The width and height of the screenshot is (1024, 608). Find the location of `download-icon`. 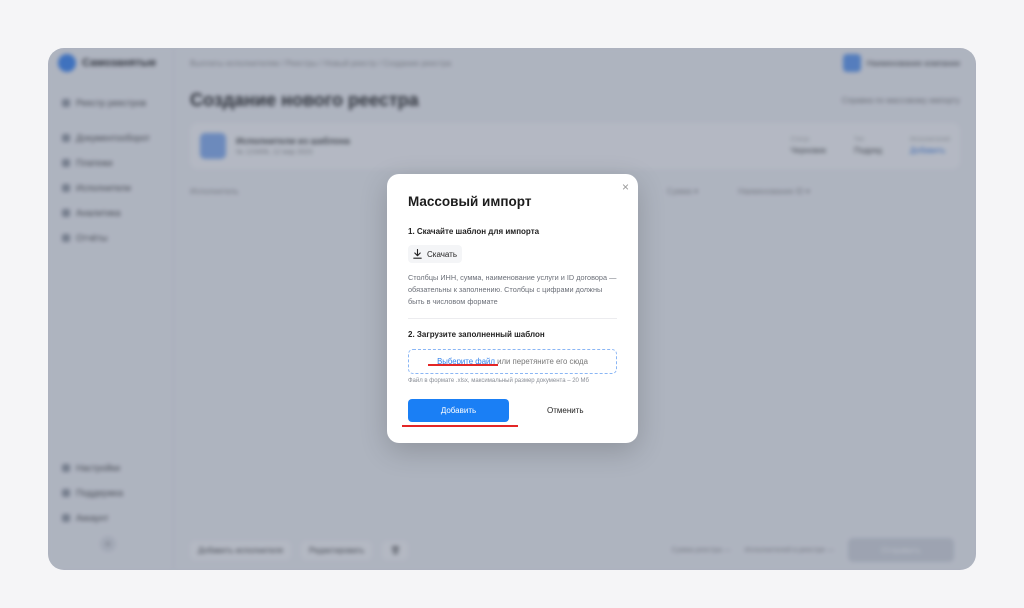

download-icon is located at coordinates (417, 254).